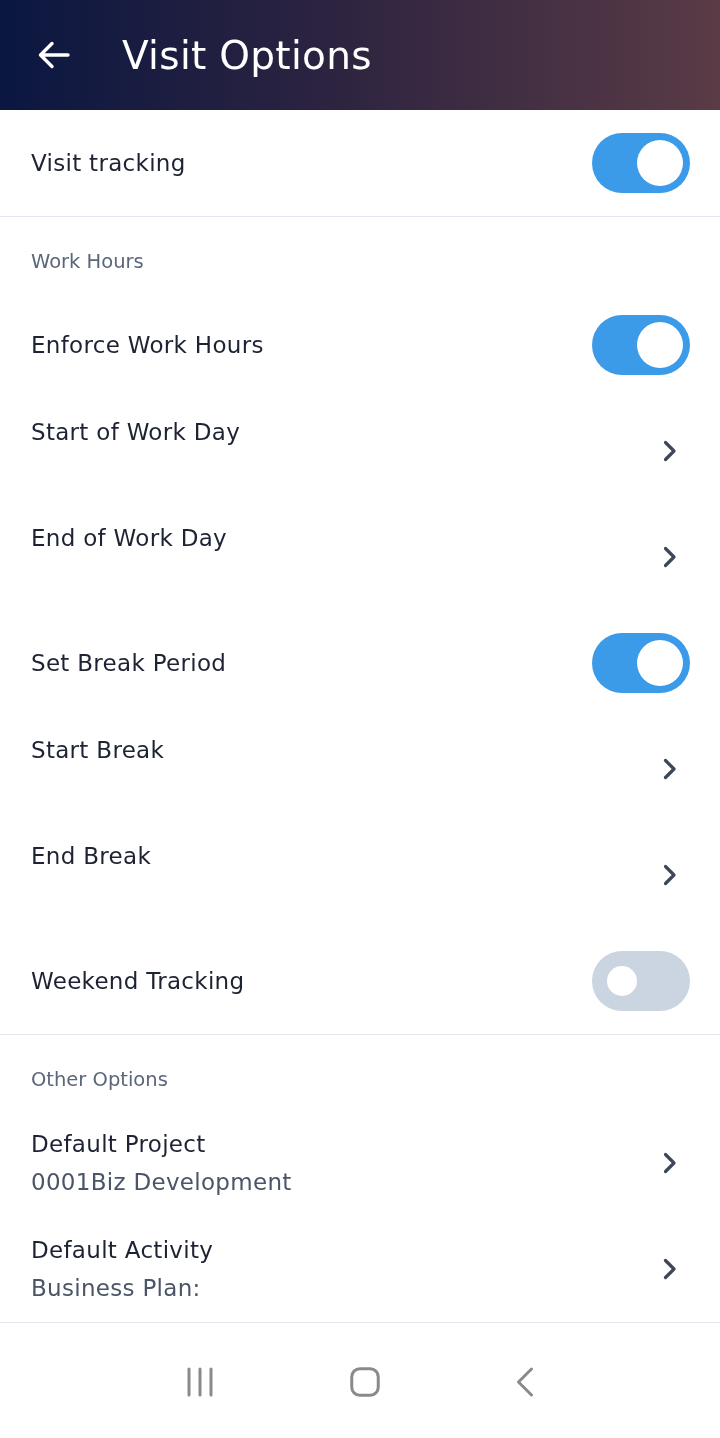  Describe the element at coordinates (54, 55) in the screenshot. I see `back-arrow-icon` at that location.